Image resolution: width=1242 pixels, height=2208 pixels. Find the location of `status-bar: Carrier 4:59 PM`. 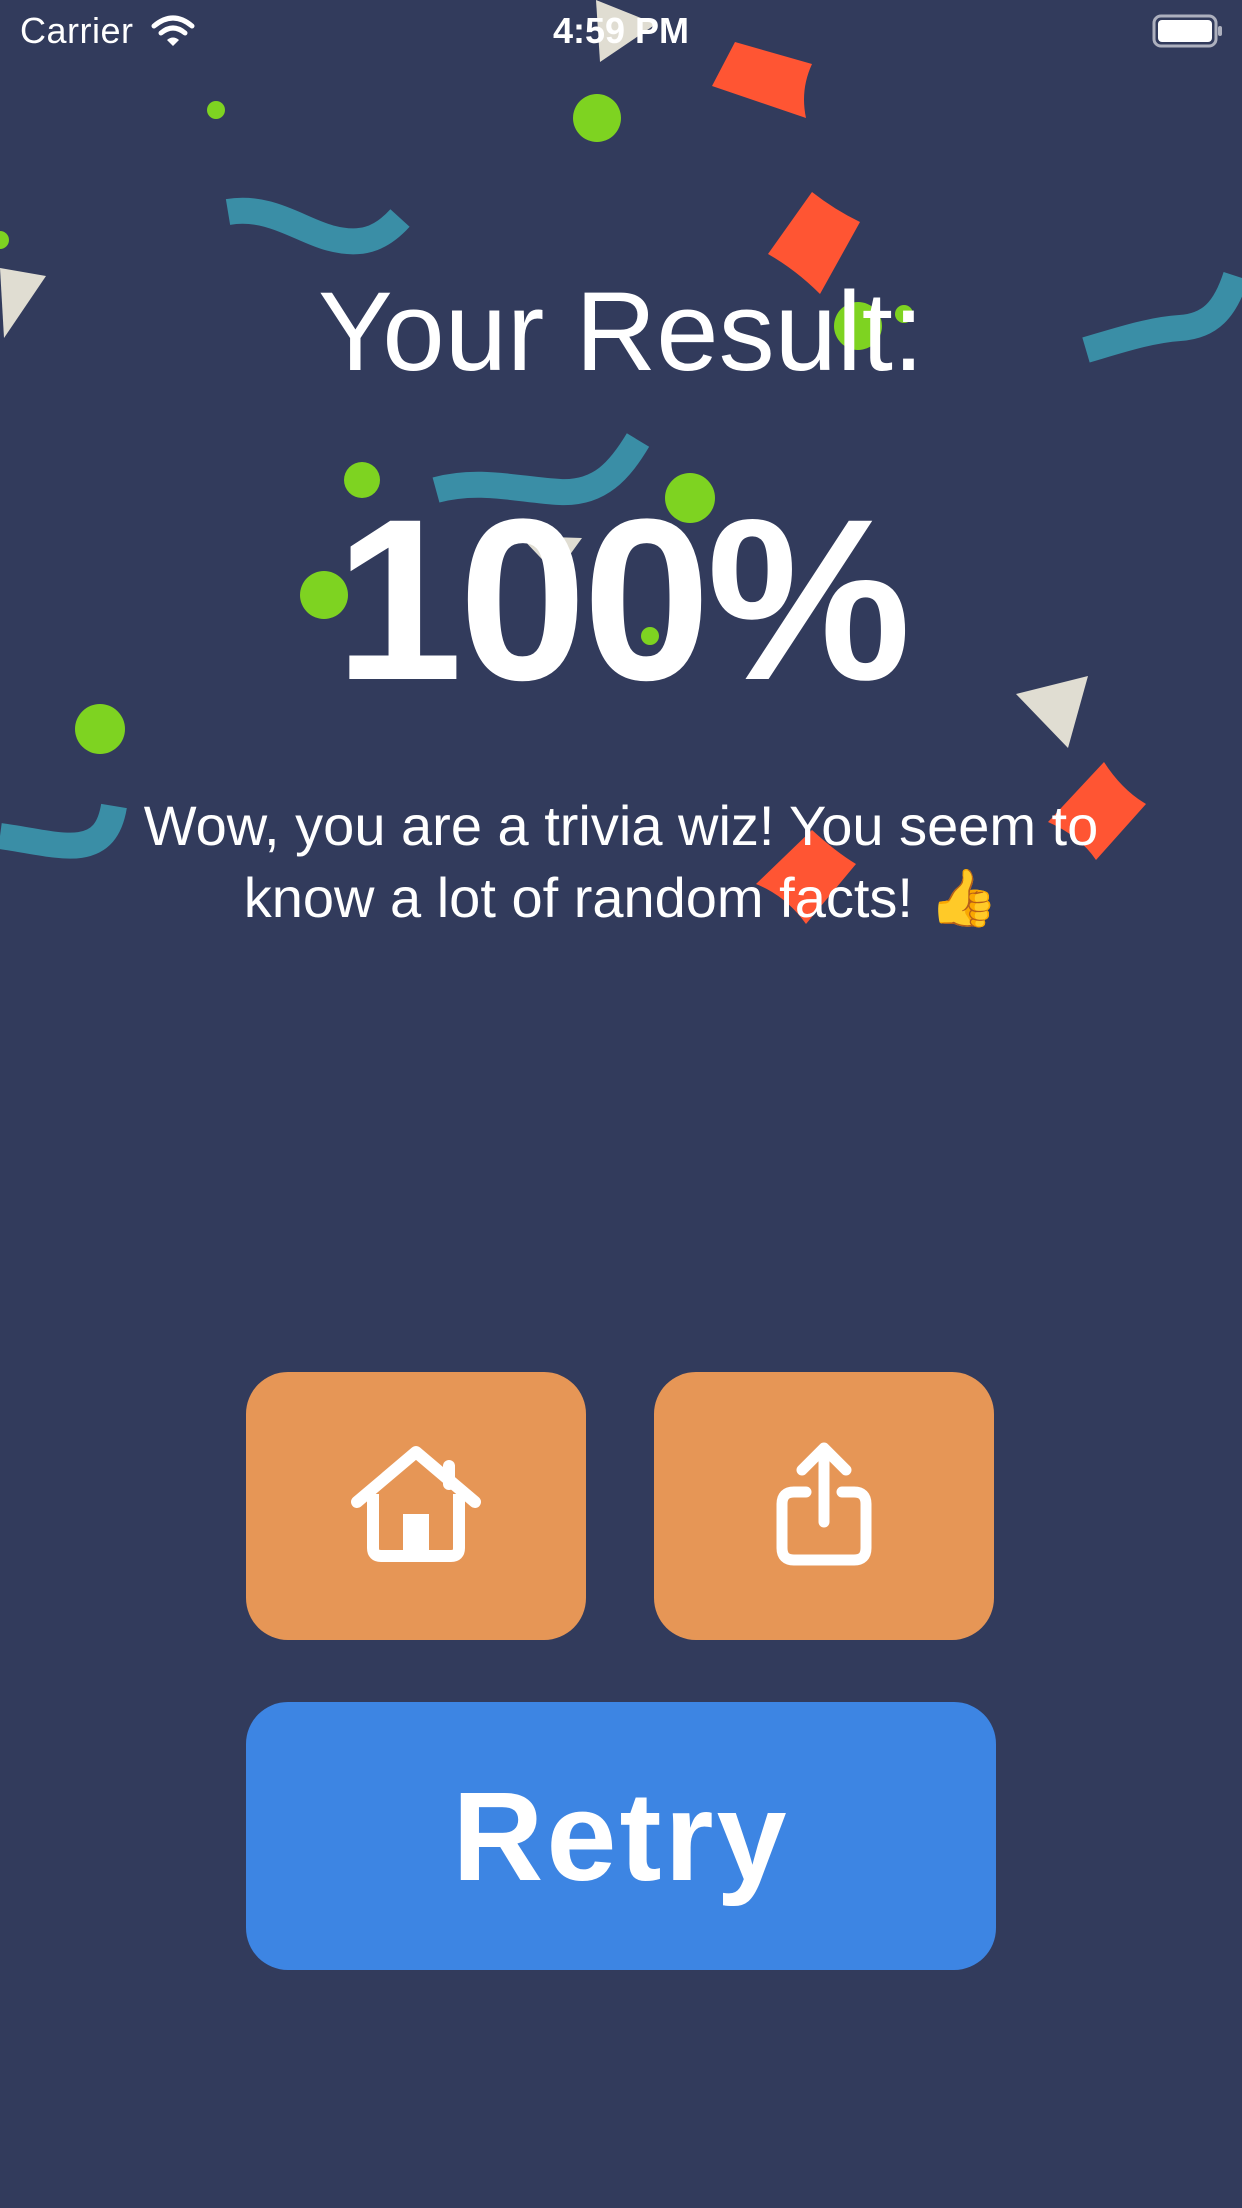

status-bar: Carrier 4:59 PM is located at coordinates (621, 30).